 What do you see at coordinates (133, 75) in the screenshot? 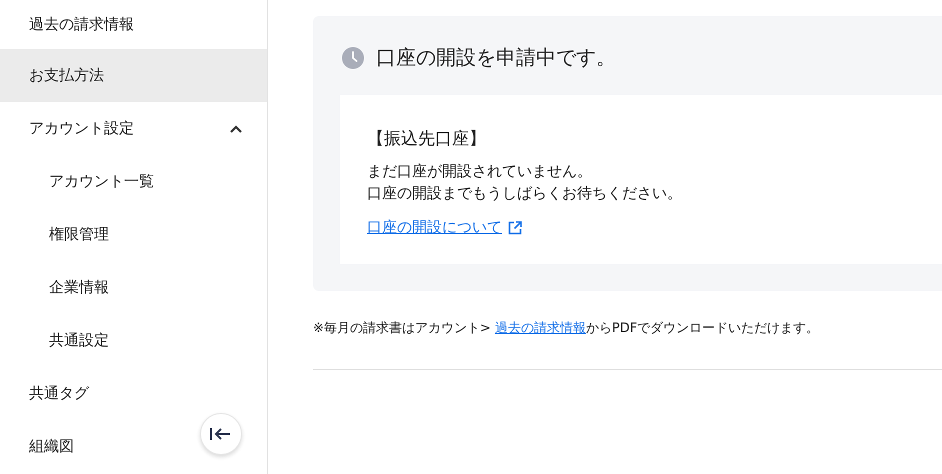
I see `sidebar-item: お支払方法` at bounding box center [133, 75].